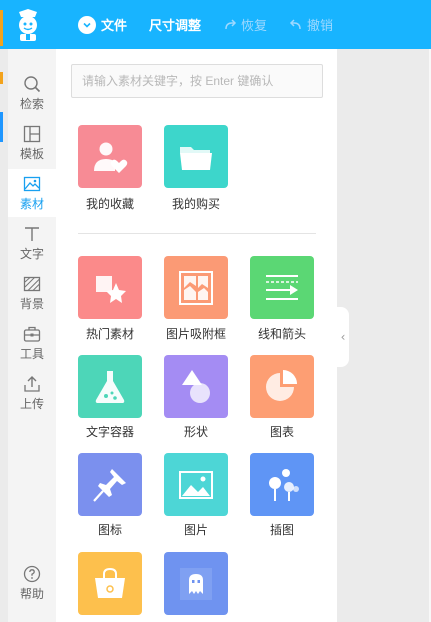  What do you see at coordinates (31, 153) in the screenshot?
I see `sidebar-item-label: 模板` at bounding box center [31, 153].